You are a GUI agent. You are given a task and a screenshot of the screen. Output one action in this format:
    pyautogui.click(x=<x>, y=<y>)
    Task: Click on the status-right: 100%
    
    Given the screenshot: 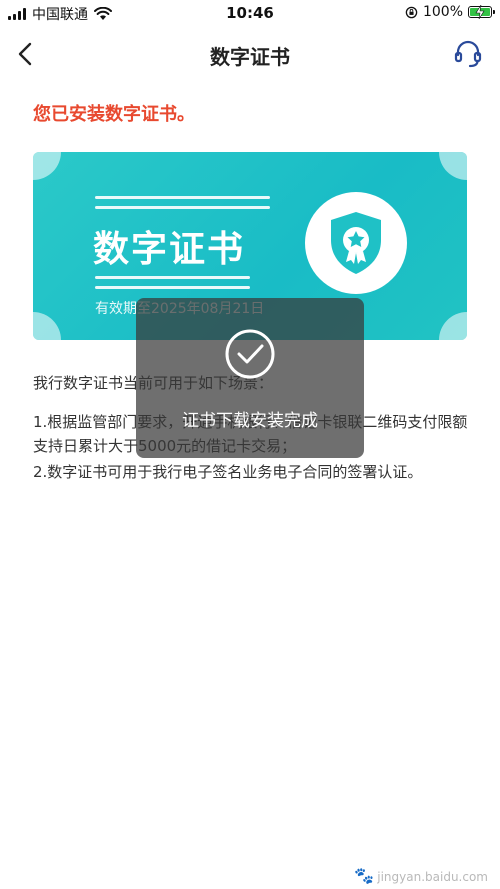 What is the action you would take?
    pyautogui.click(x=450, y=12)
    